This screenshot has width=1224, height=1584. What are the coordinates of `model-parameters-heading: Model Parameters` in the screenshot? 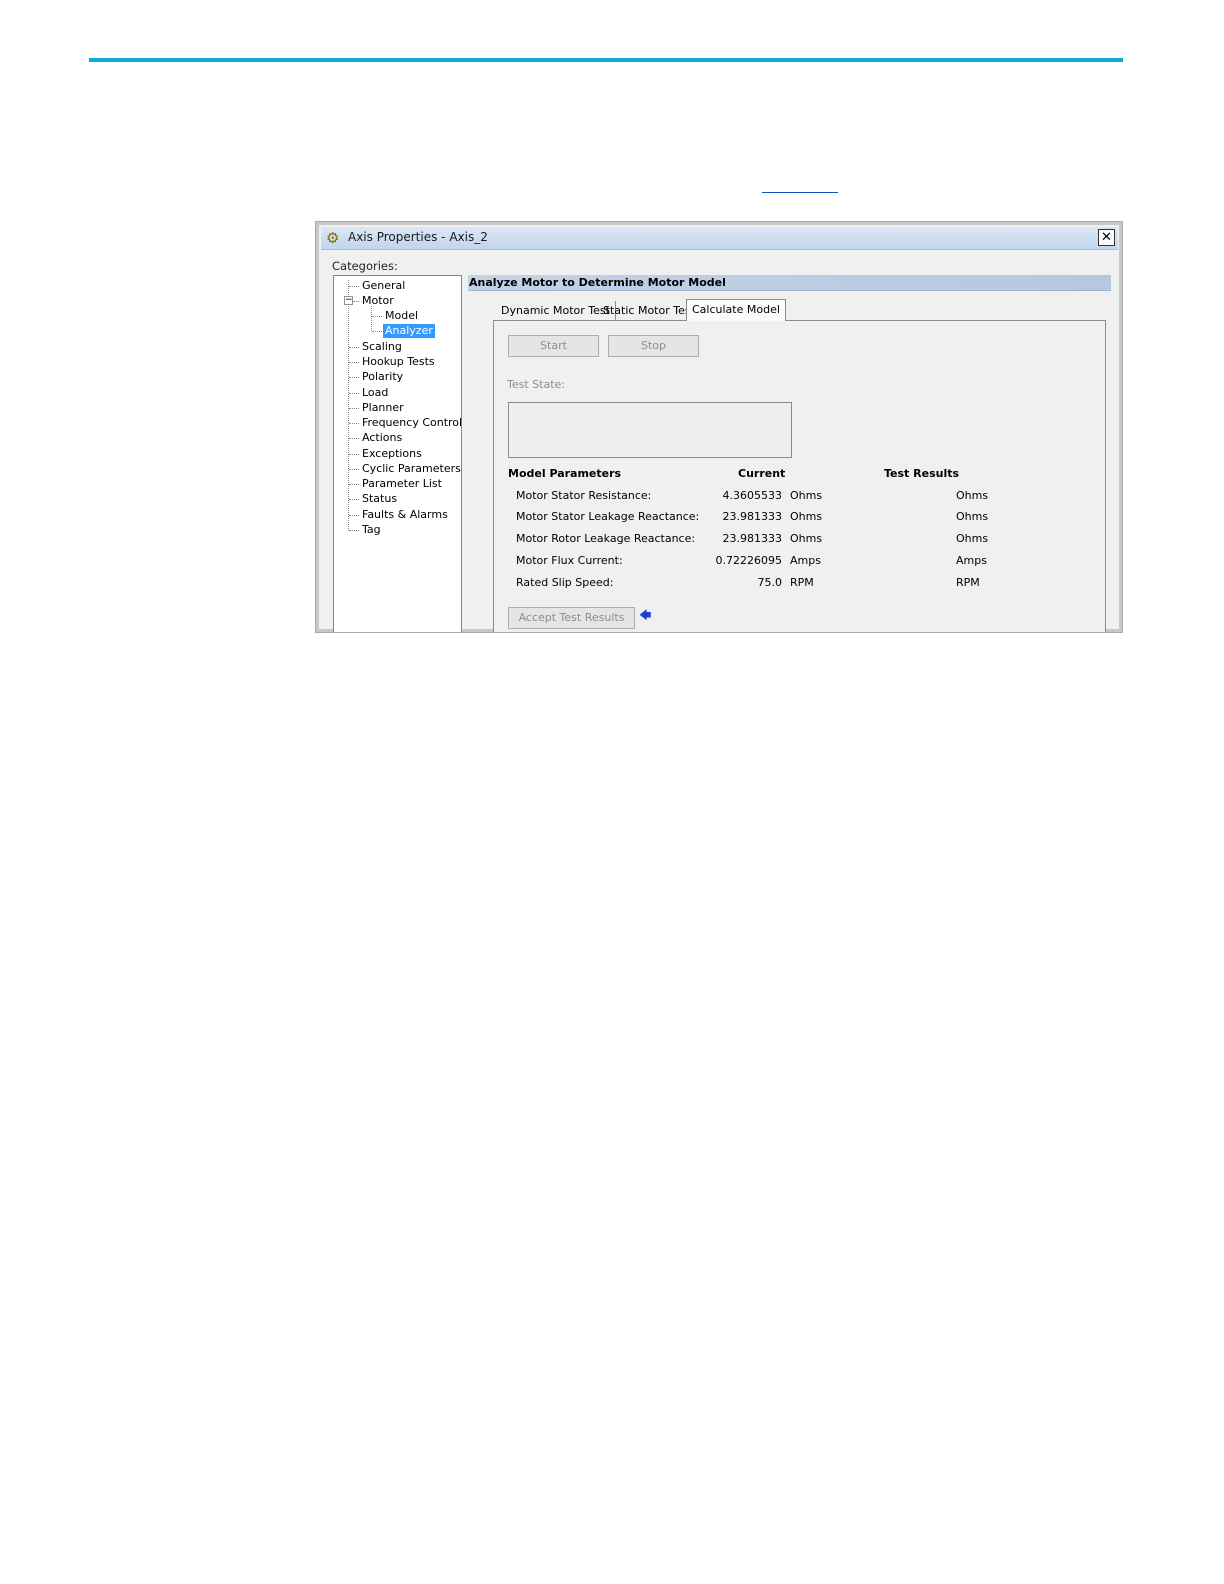 It's located at (565, 473).